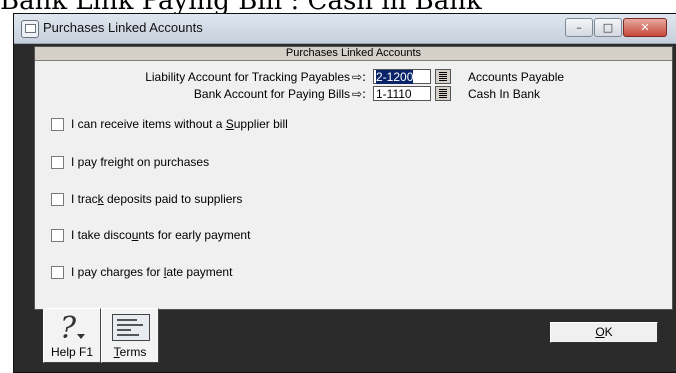  I want to click on liability-account-field: 2-1200, so click(402, 76).